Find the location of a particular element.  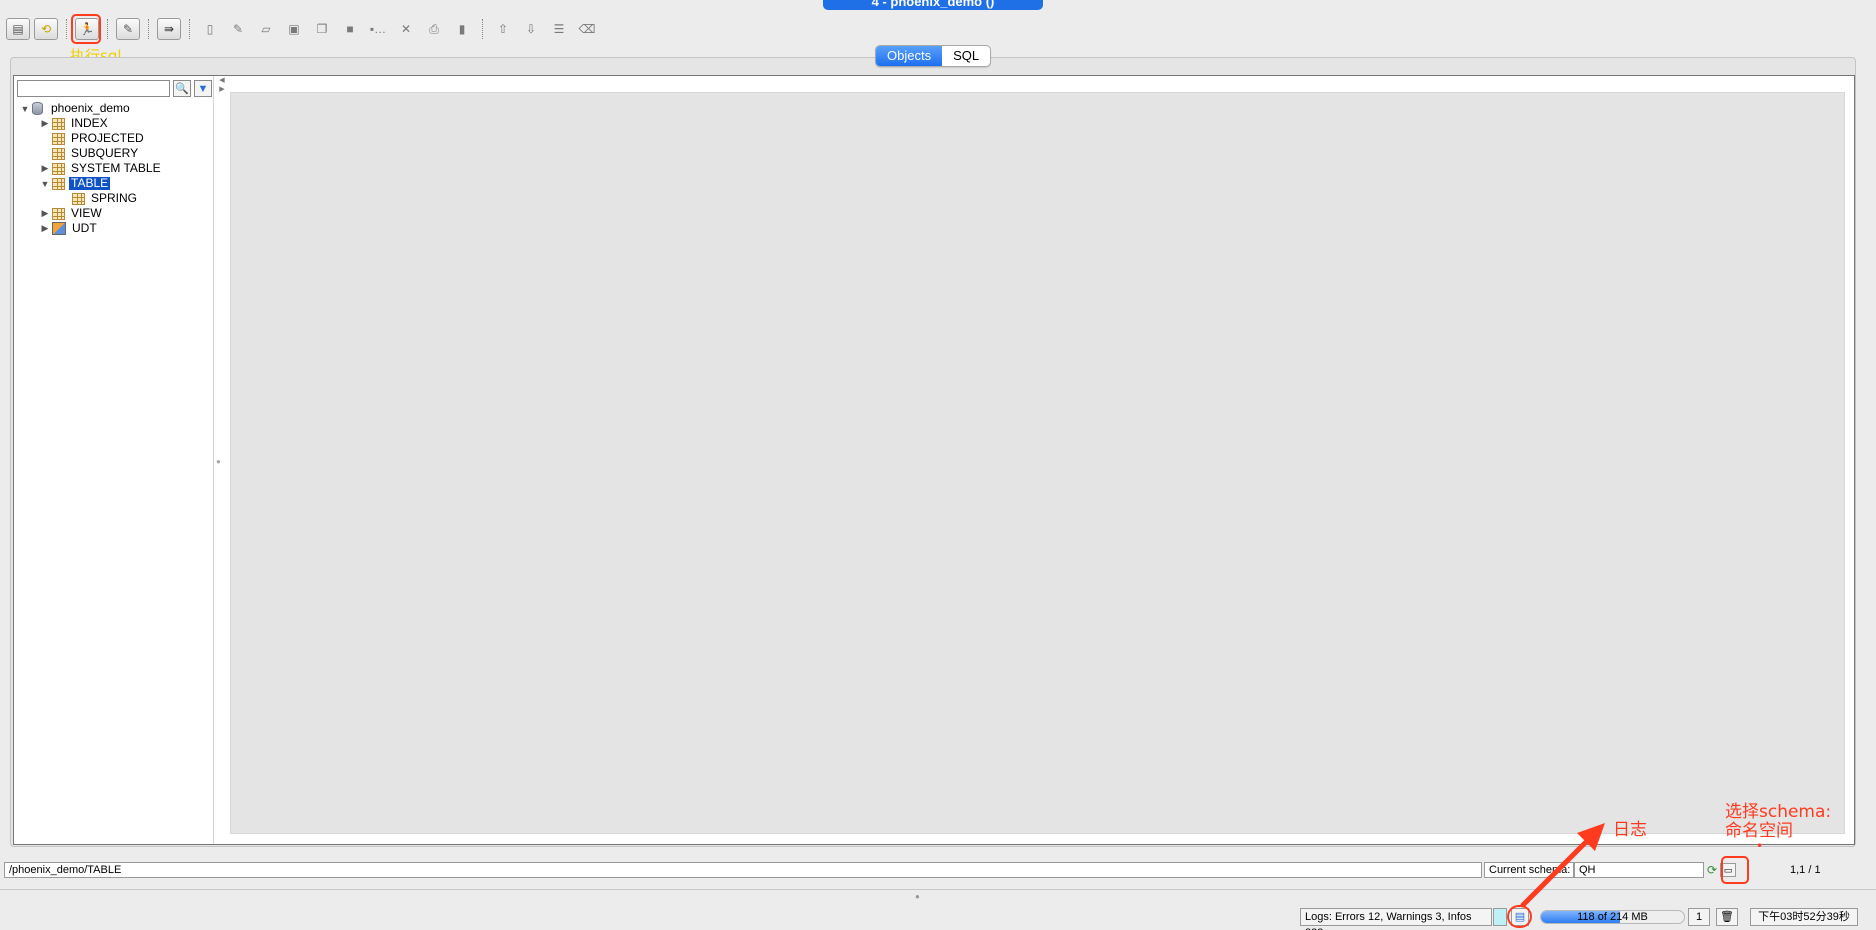

print-icon: ⎙ is located at coordinates (434, 29).